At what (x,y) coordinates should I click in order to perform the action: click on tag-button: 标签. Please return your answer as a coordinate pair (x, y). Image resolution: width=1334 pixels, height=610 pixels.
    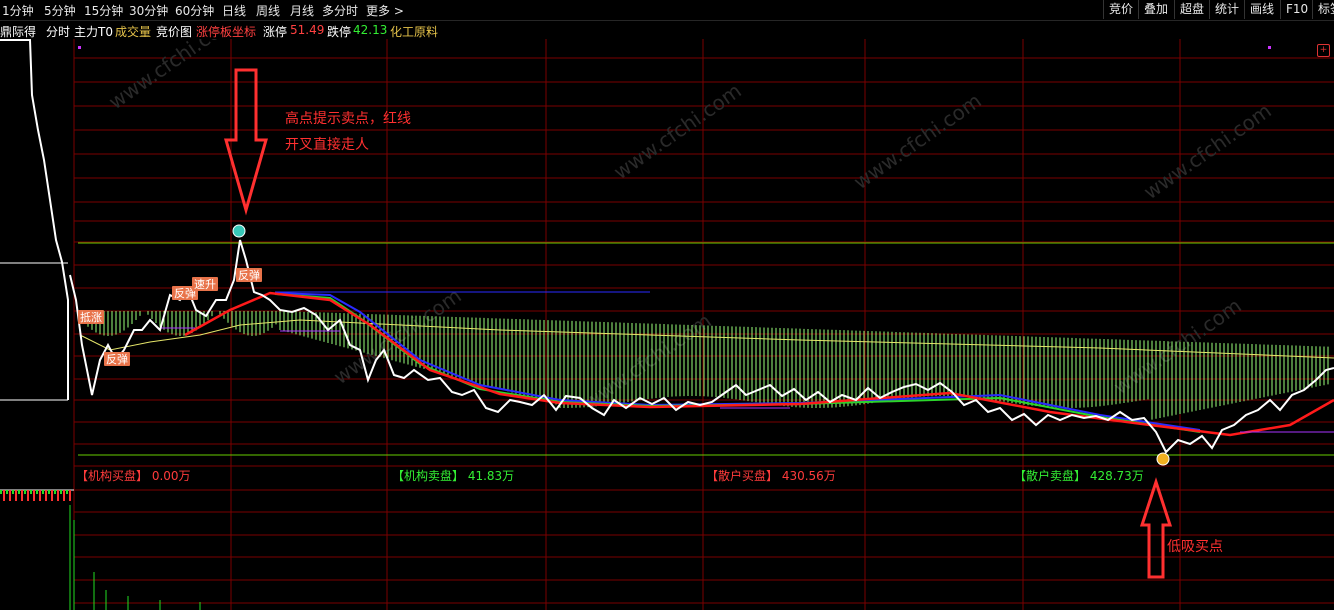
    Looking at the image, I should click on (1323, 9).